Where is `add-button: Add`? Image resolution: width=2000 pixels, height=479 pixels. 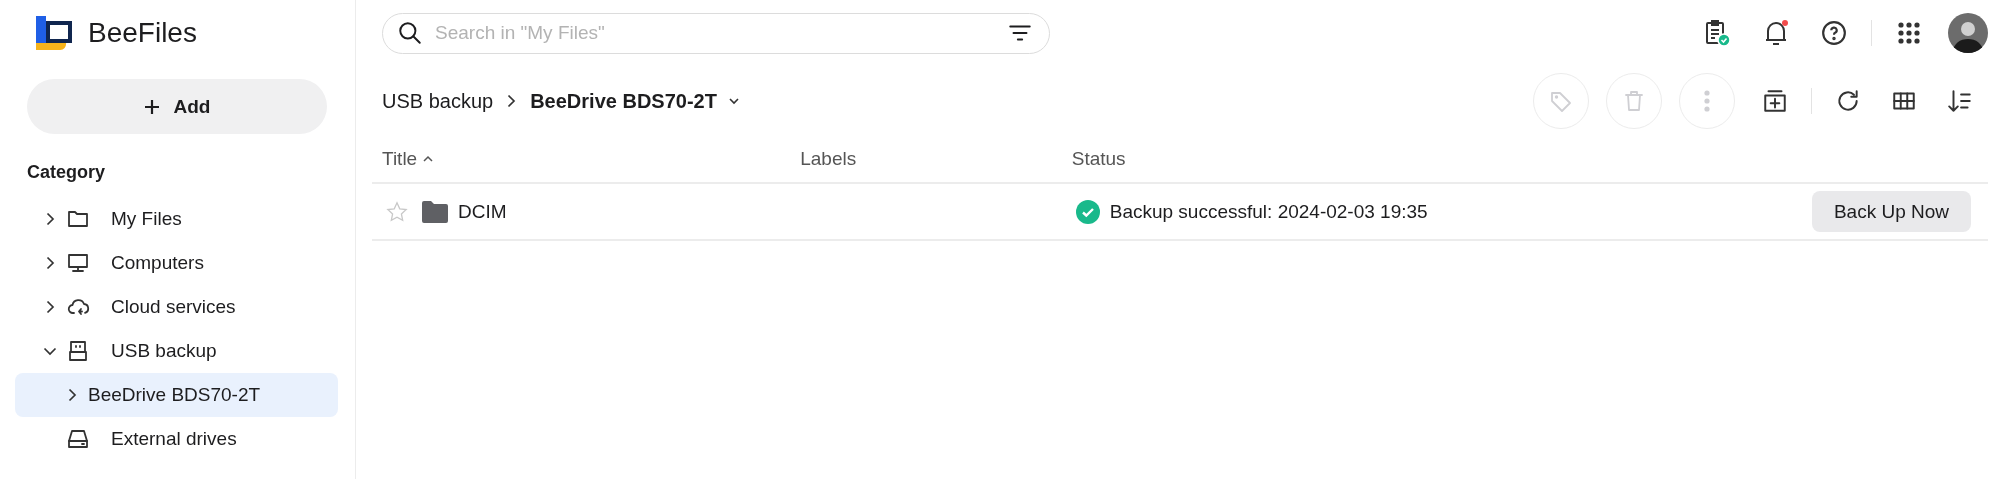
add-button: Add is located at coordinates (177, 106).